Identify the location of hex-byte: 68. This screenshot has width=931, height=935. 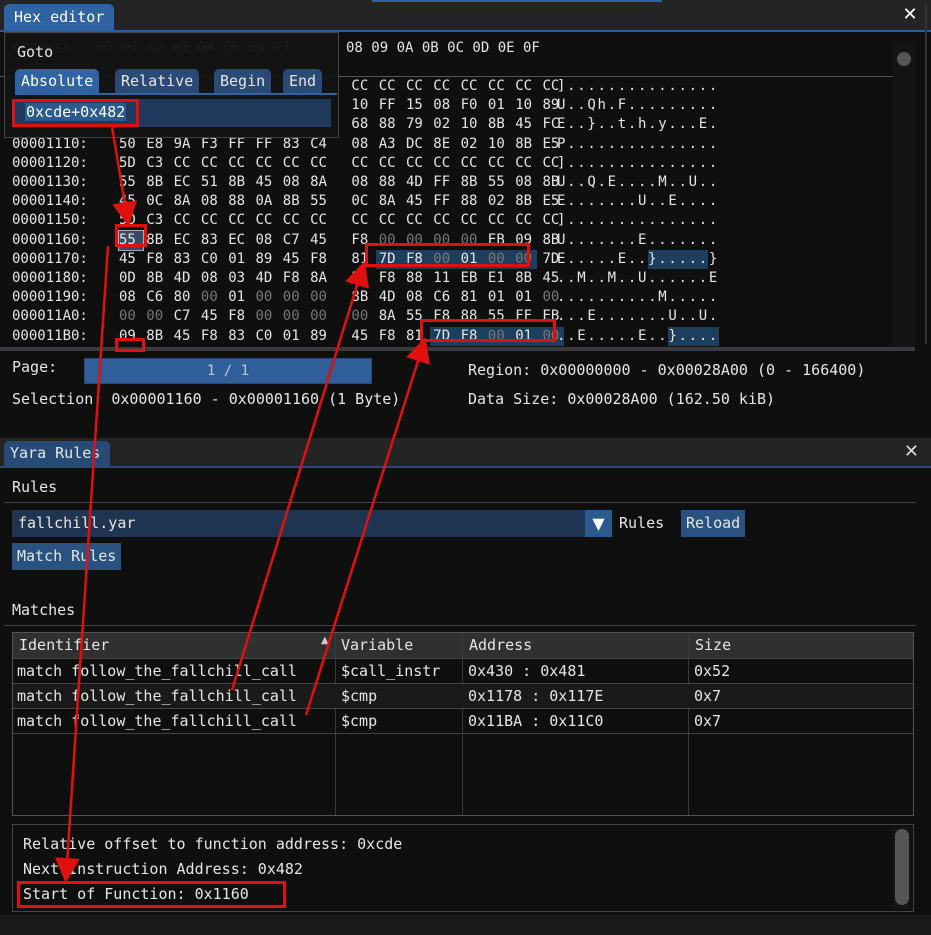
(363, 124).